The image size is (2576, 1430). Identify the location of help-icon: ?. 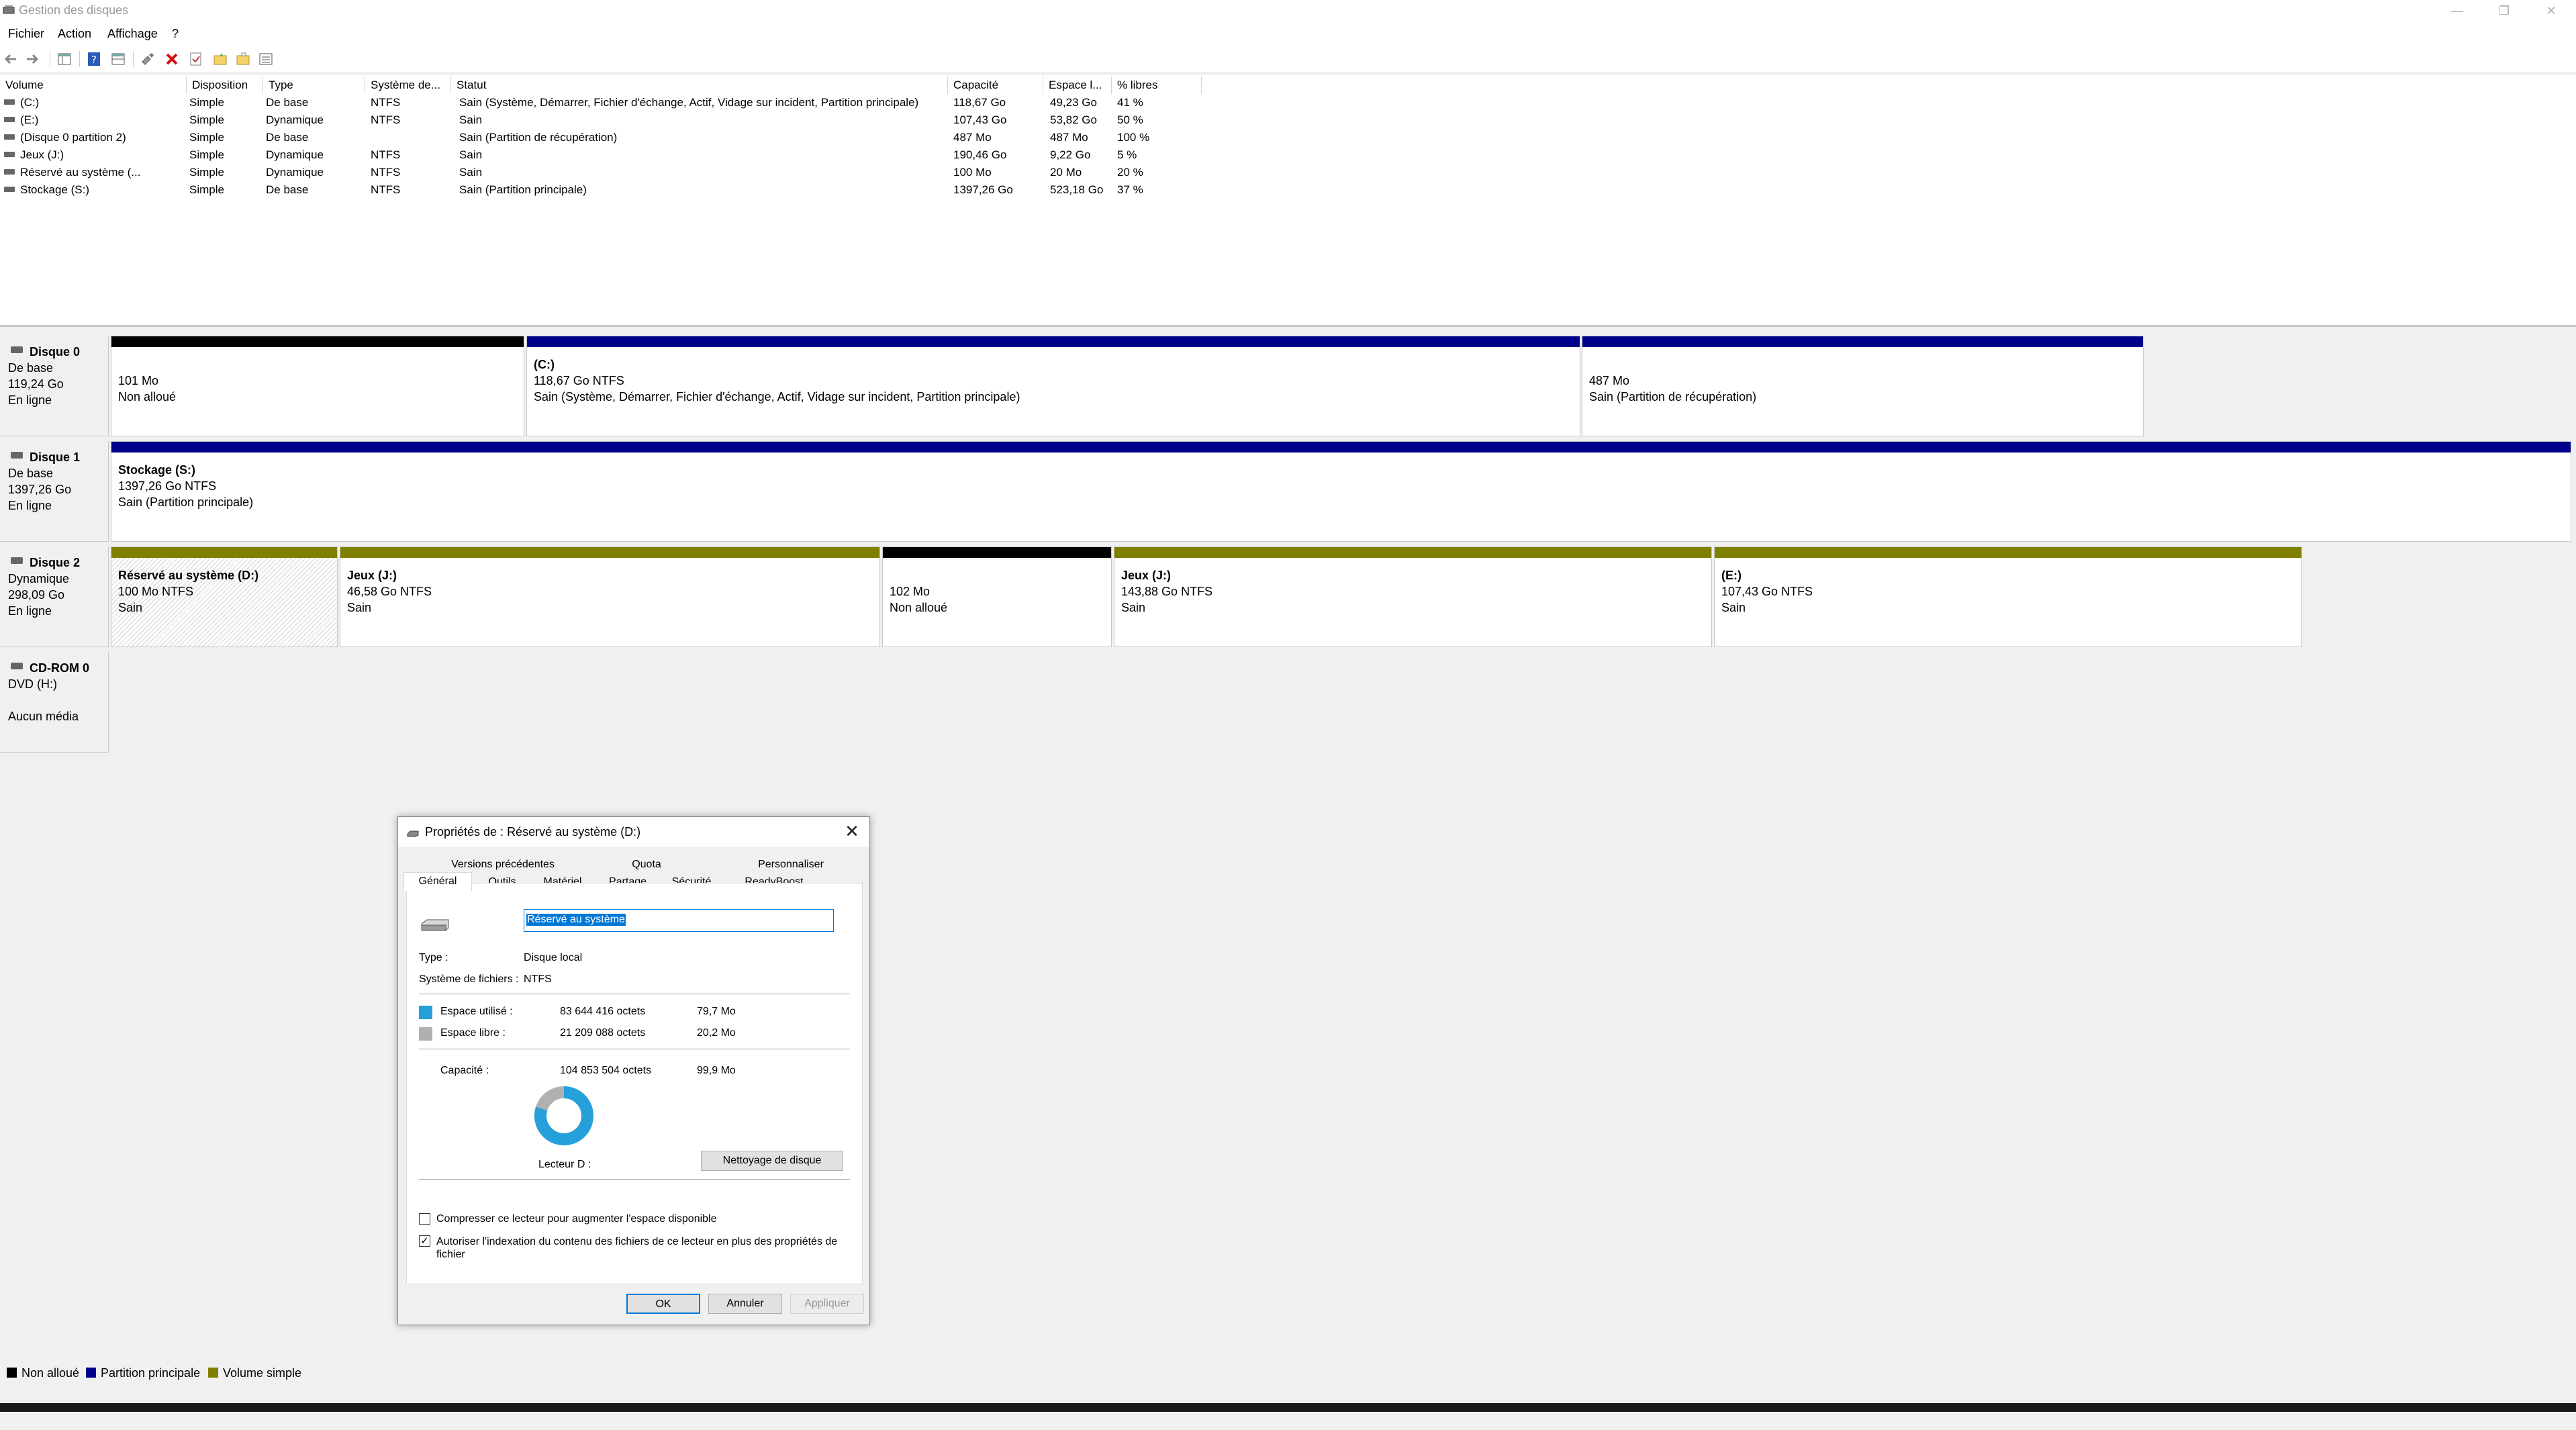
(94, 59).